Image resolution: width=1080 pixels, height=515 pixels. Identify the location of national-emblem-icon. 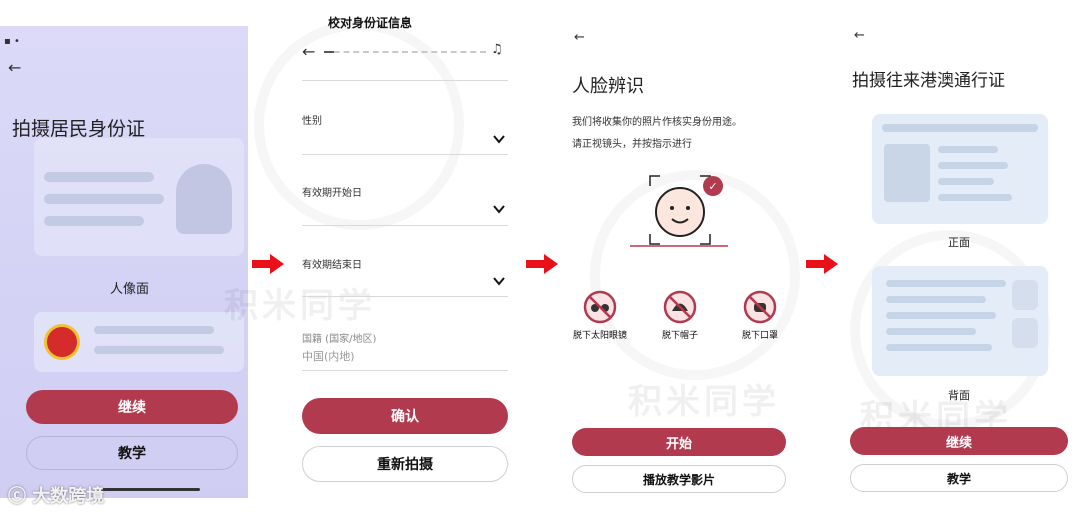
(62, 342).